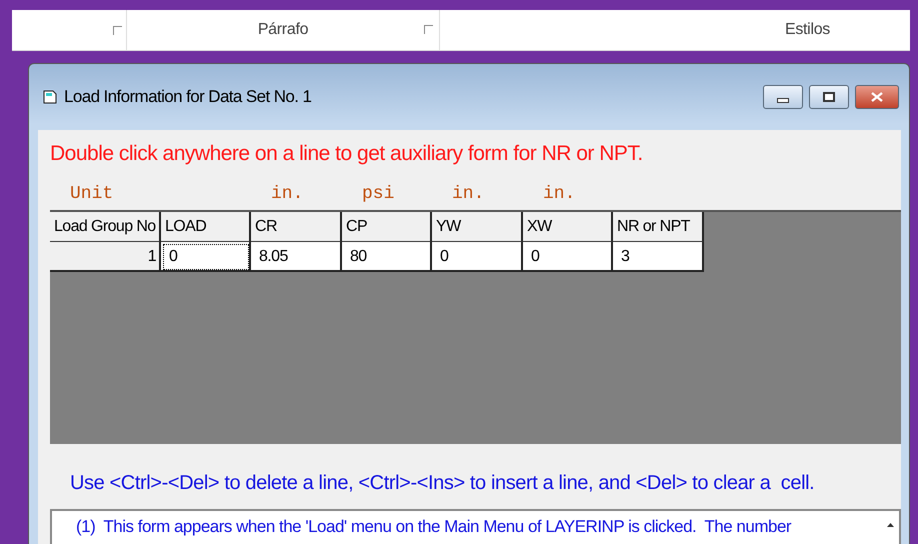 This screenshot has height=544, width=918. Describe the element at coordinates (296, 257) in the screenshot. I see `table-cell: 8.05` at that location.